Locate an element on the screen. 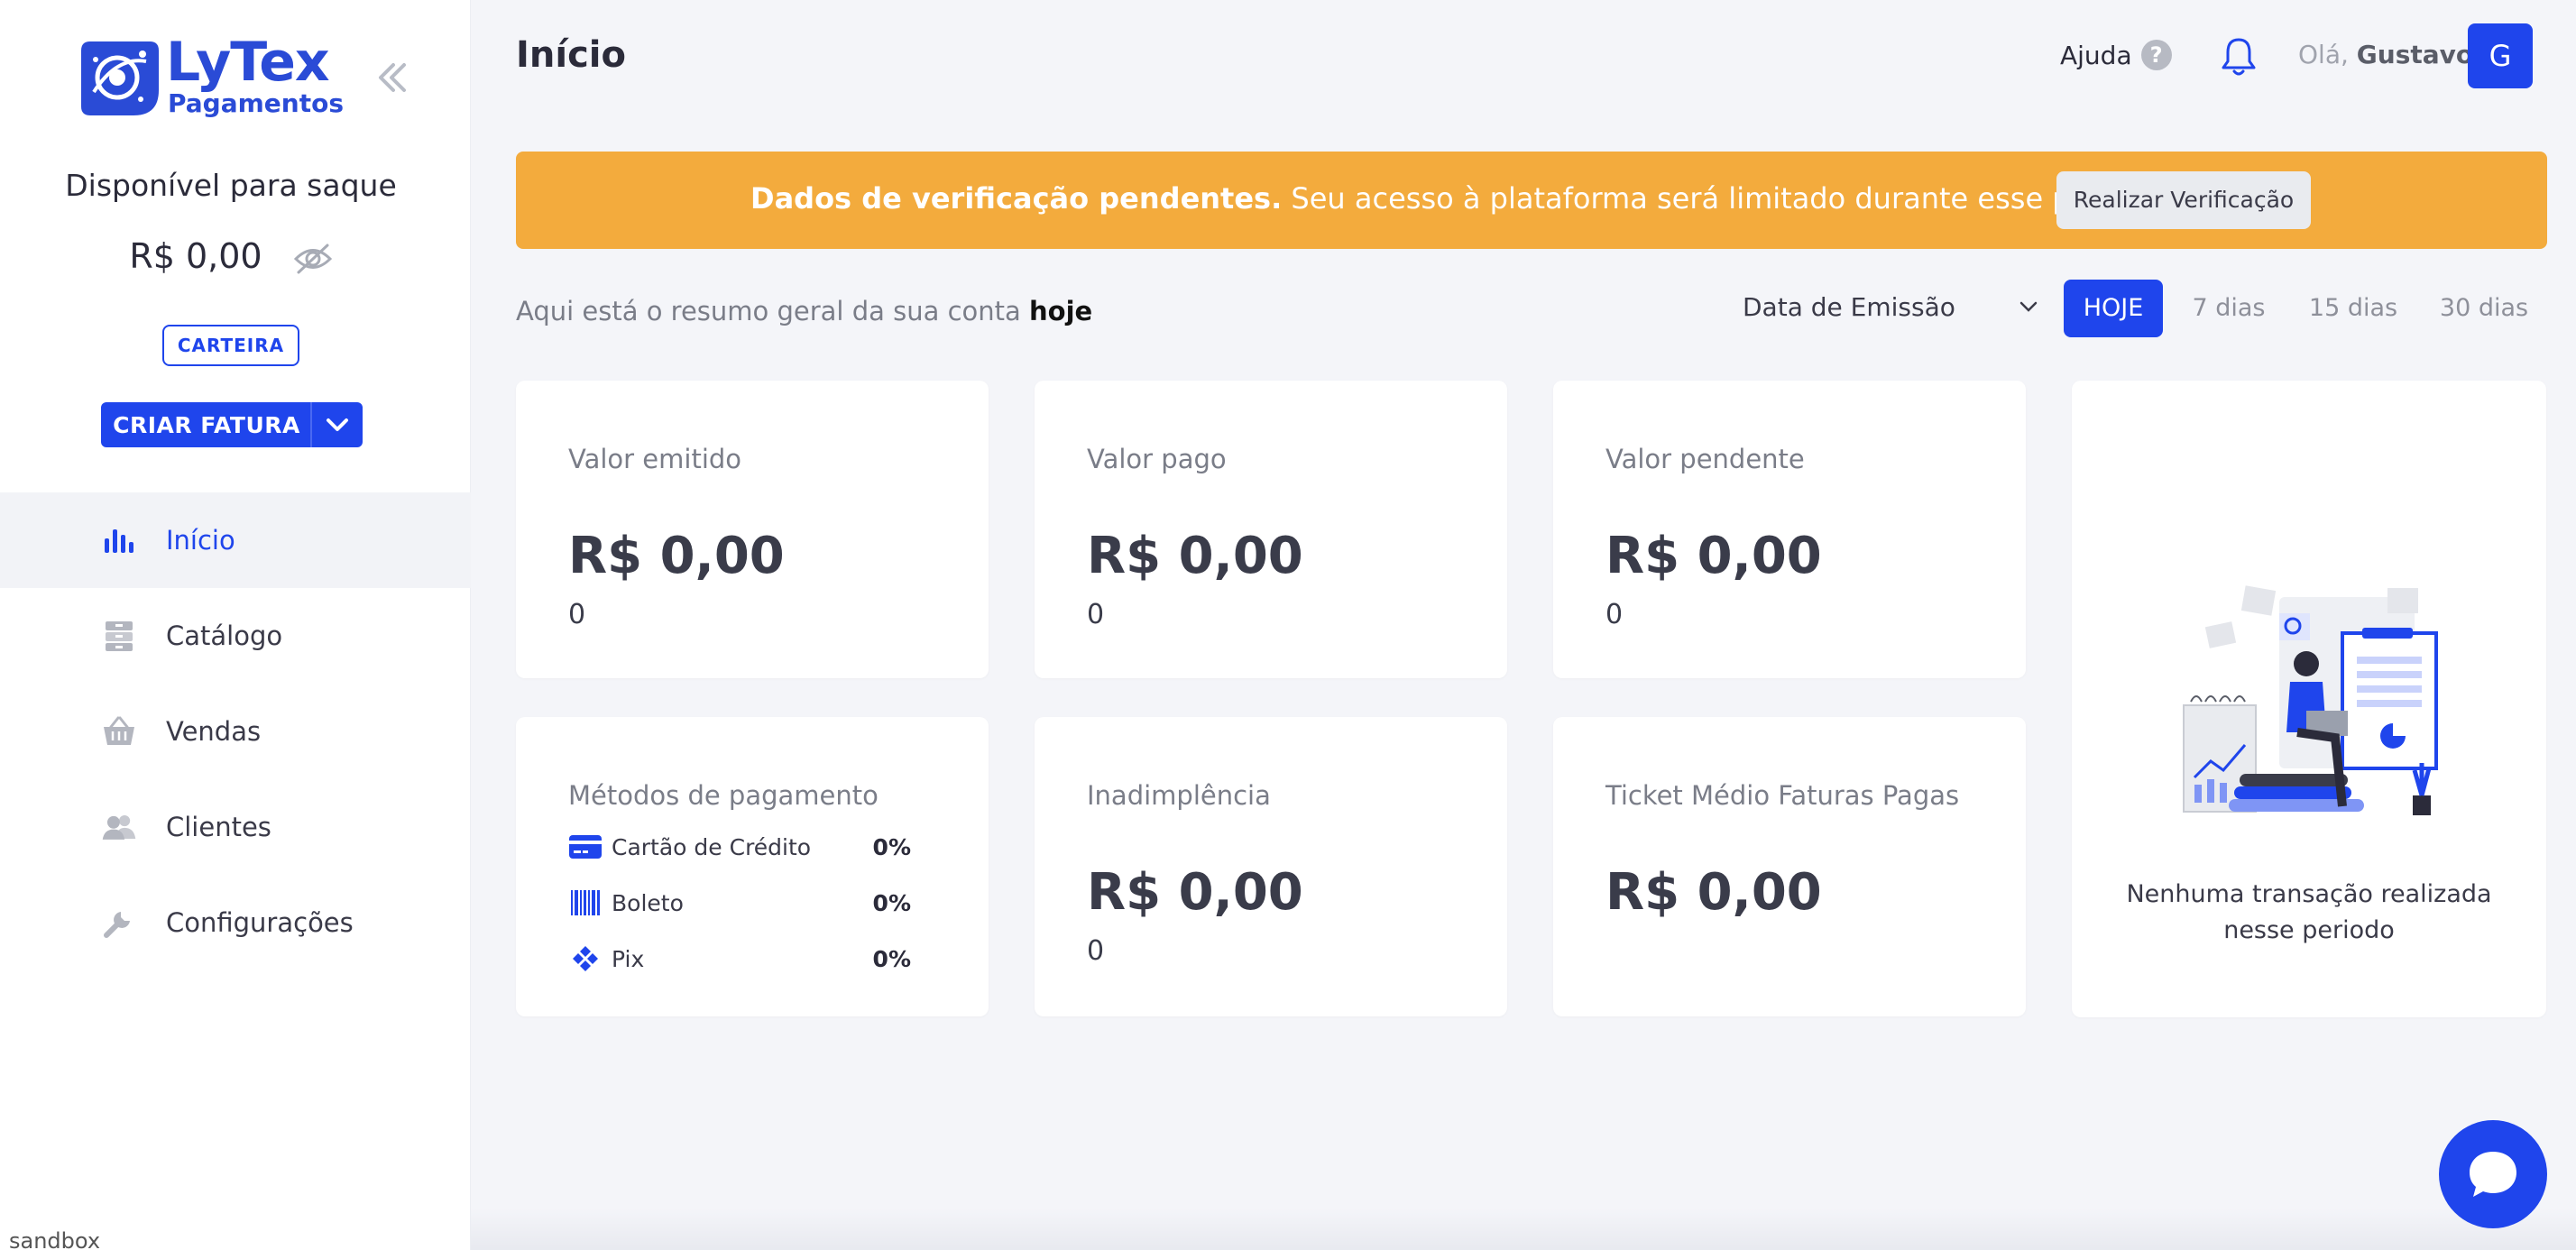  period-today: HOJE is located at coordinates (2114, 308).